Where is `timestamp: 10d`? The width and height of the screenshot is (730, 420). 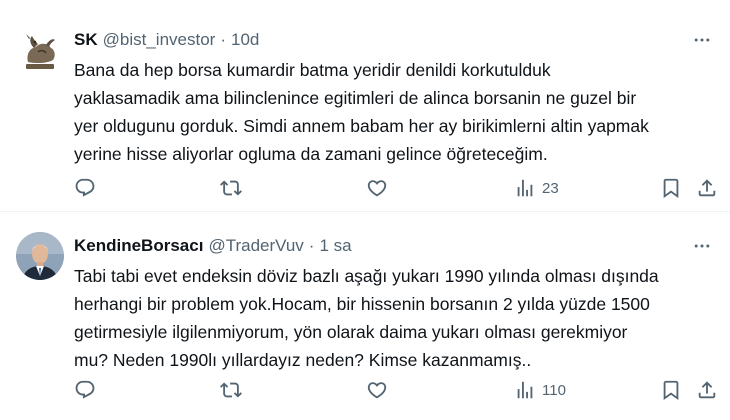
timestamp: 10d is located at coordinates (245, 40).